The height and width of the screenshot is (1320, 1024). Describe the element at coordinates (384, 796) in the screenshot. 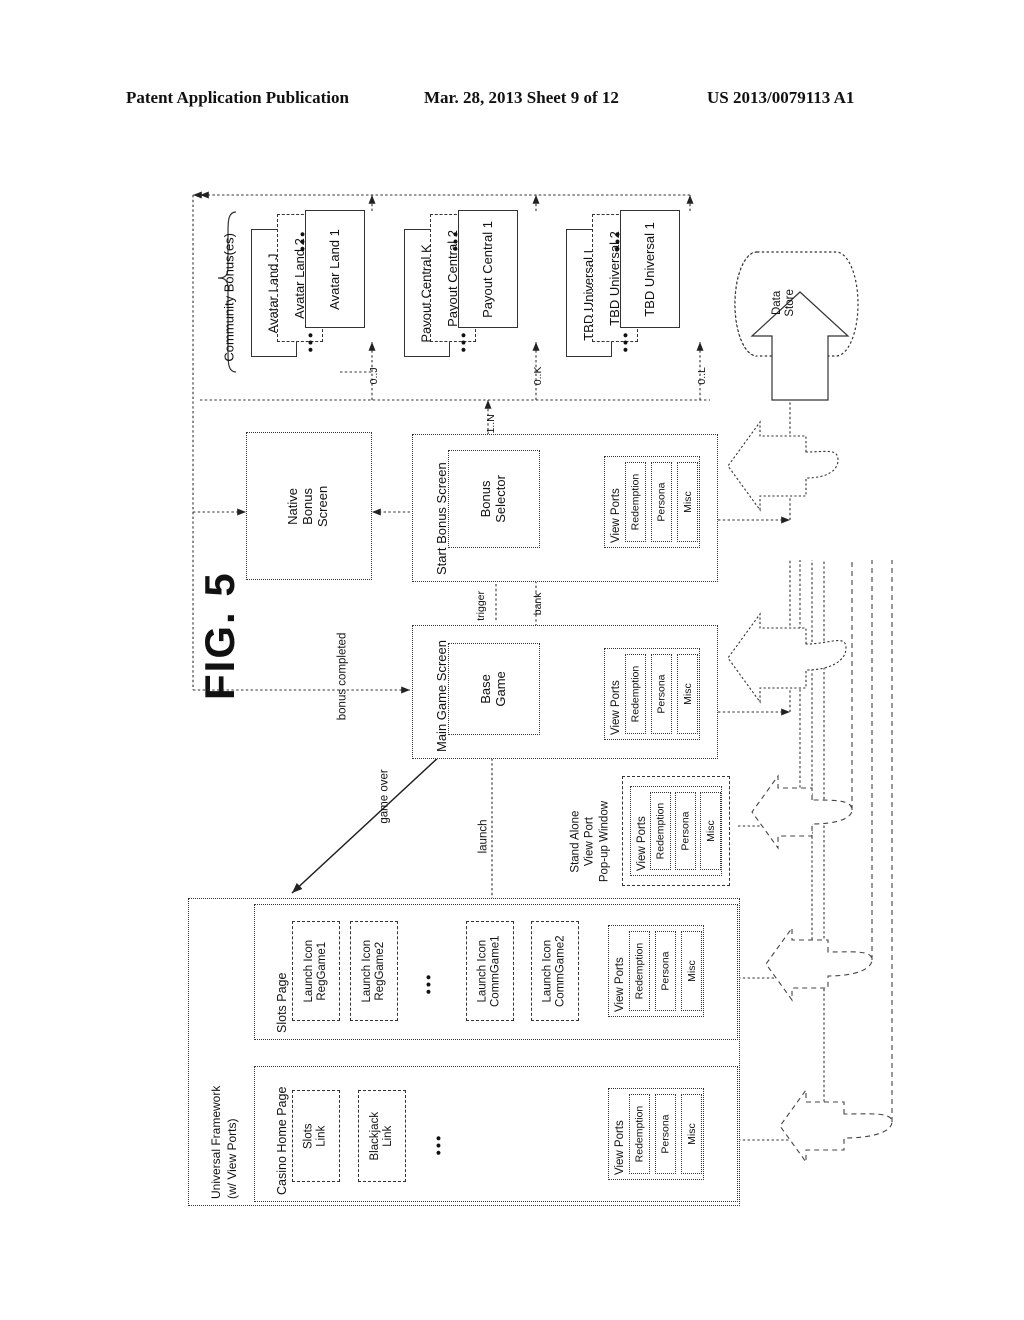

I see `game-over-label: game over` at that location.